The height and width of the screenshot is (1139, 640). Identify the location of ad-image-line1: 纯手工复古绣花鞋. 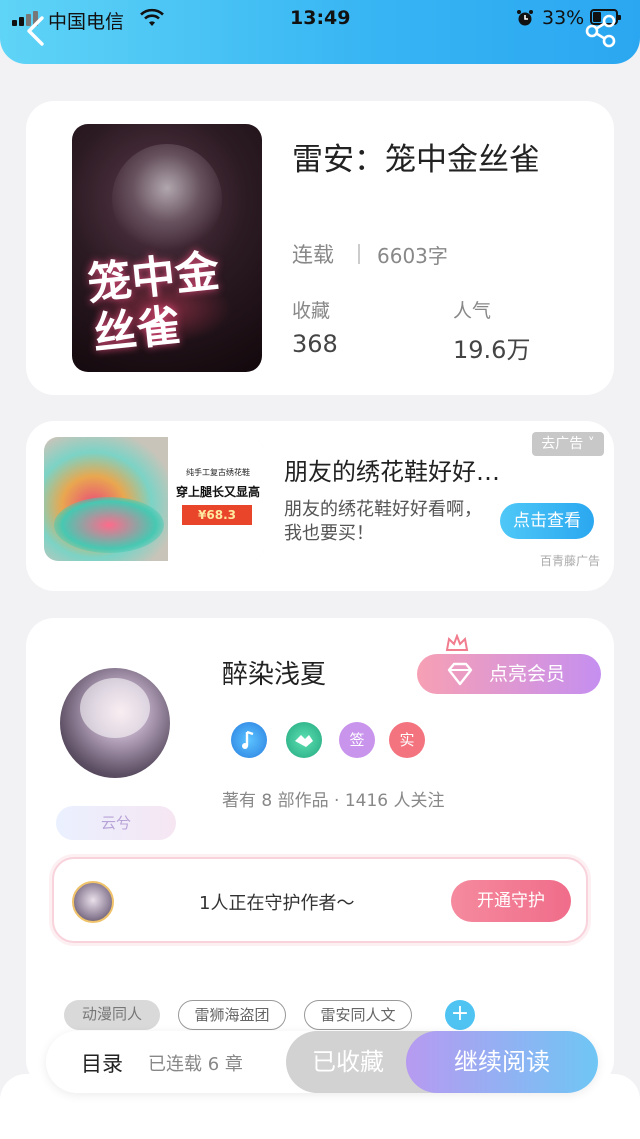
(218, 472).